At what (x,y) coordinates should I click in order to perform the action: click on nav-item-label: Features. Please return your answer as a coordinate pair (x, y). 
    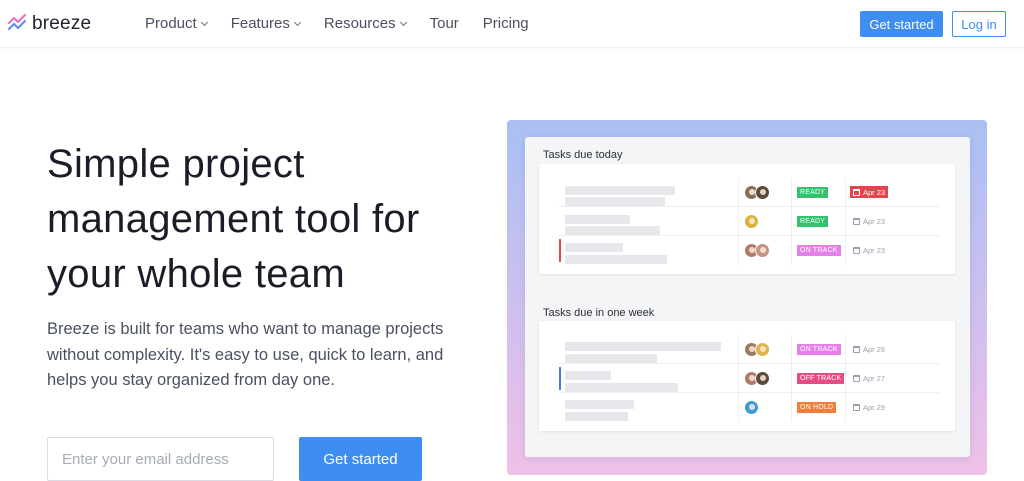
    Looking at the image, I should click on (260, 23).